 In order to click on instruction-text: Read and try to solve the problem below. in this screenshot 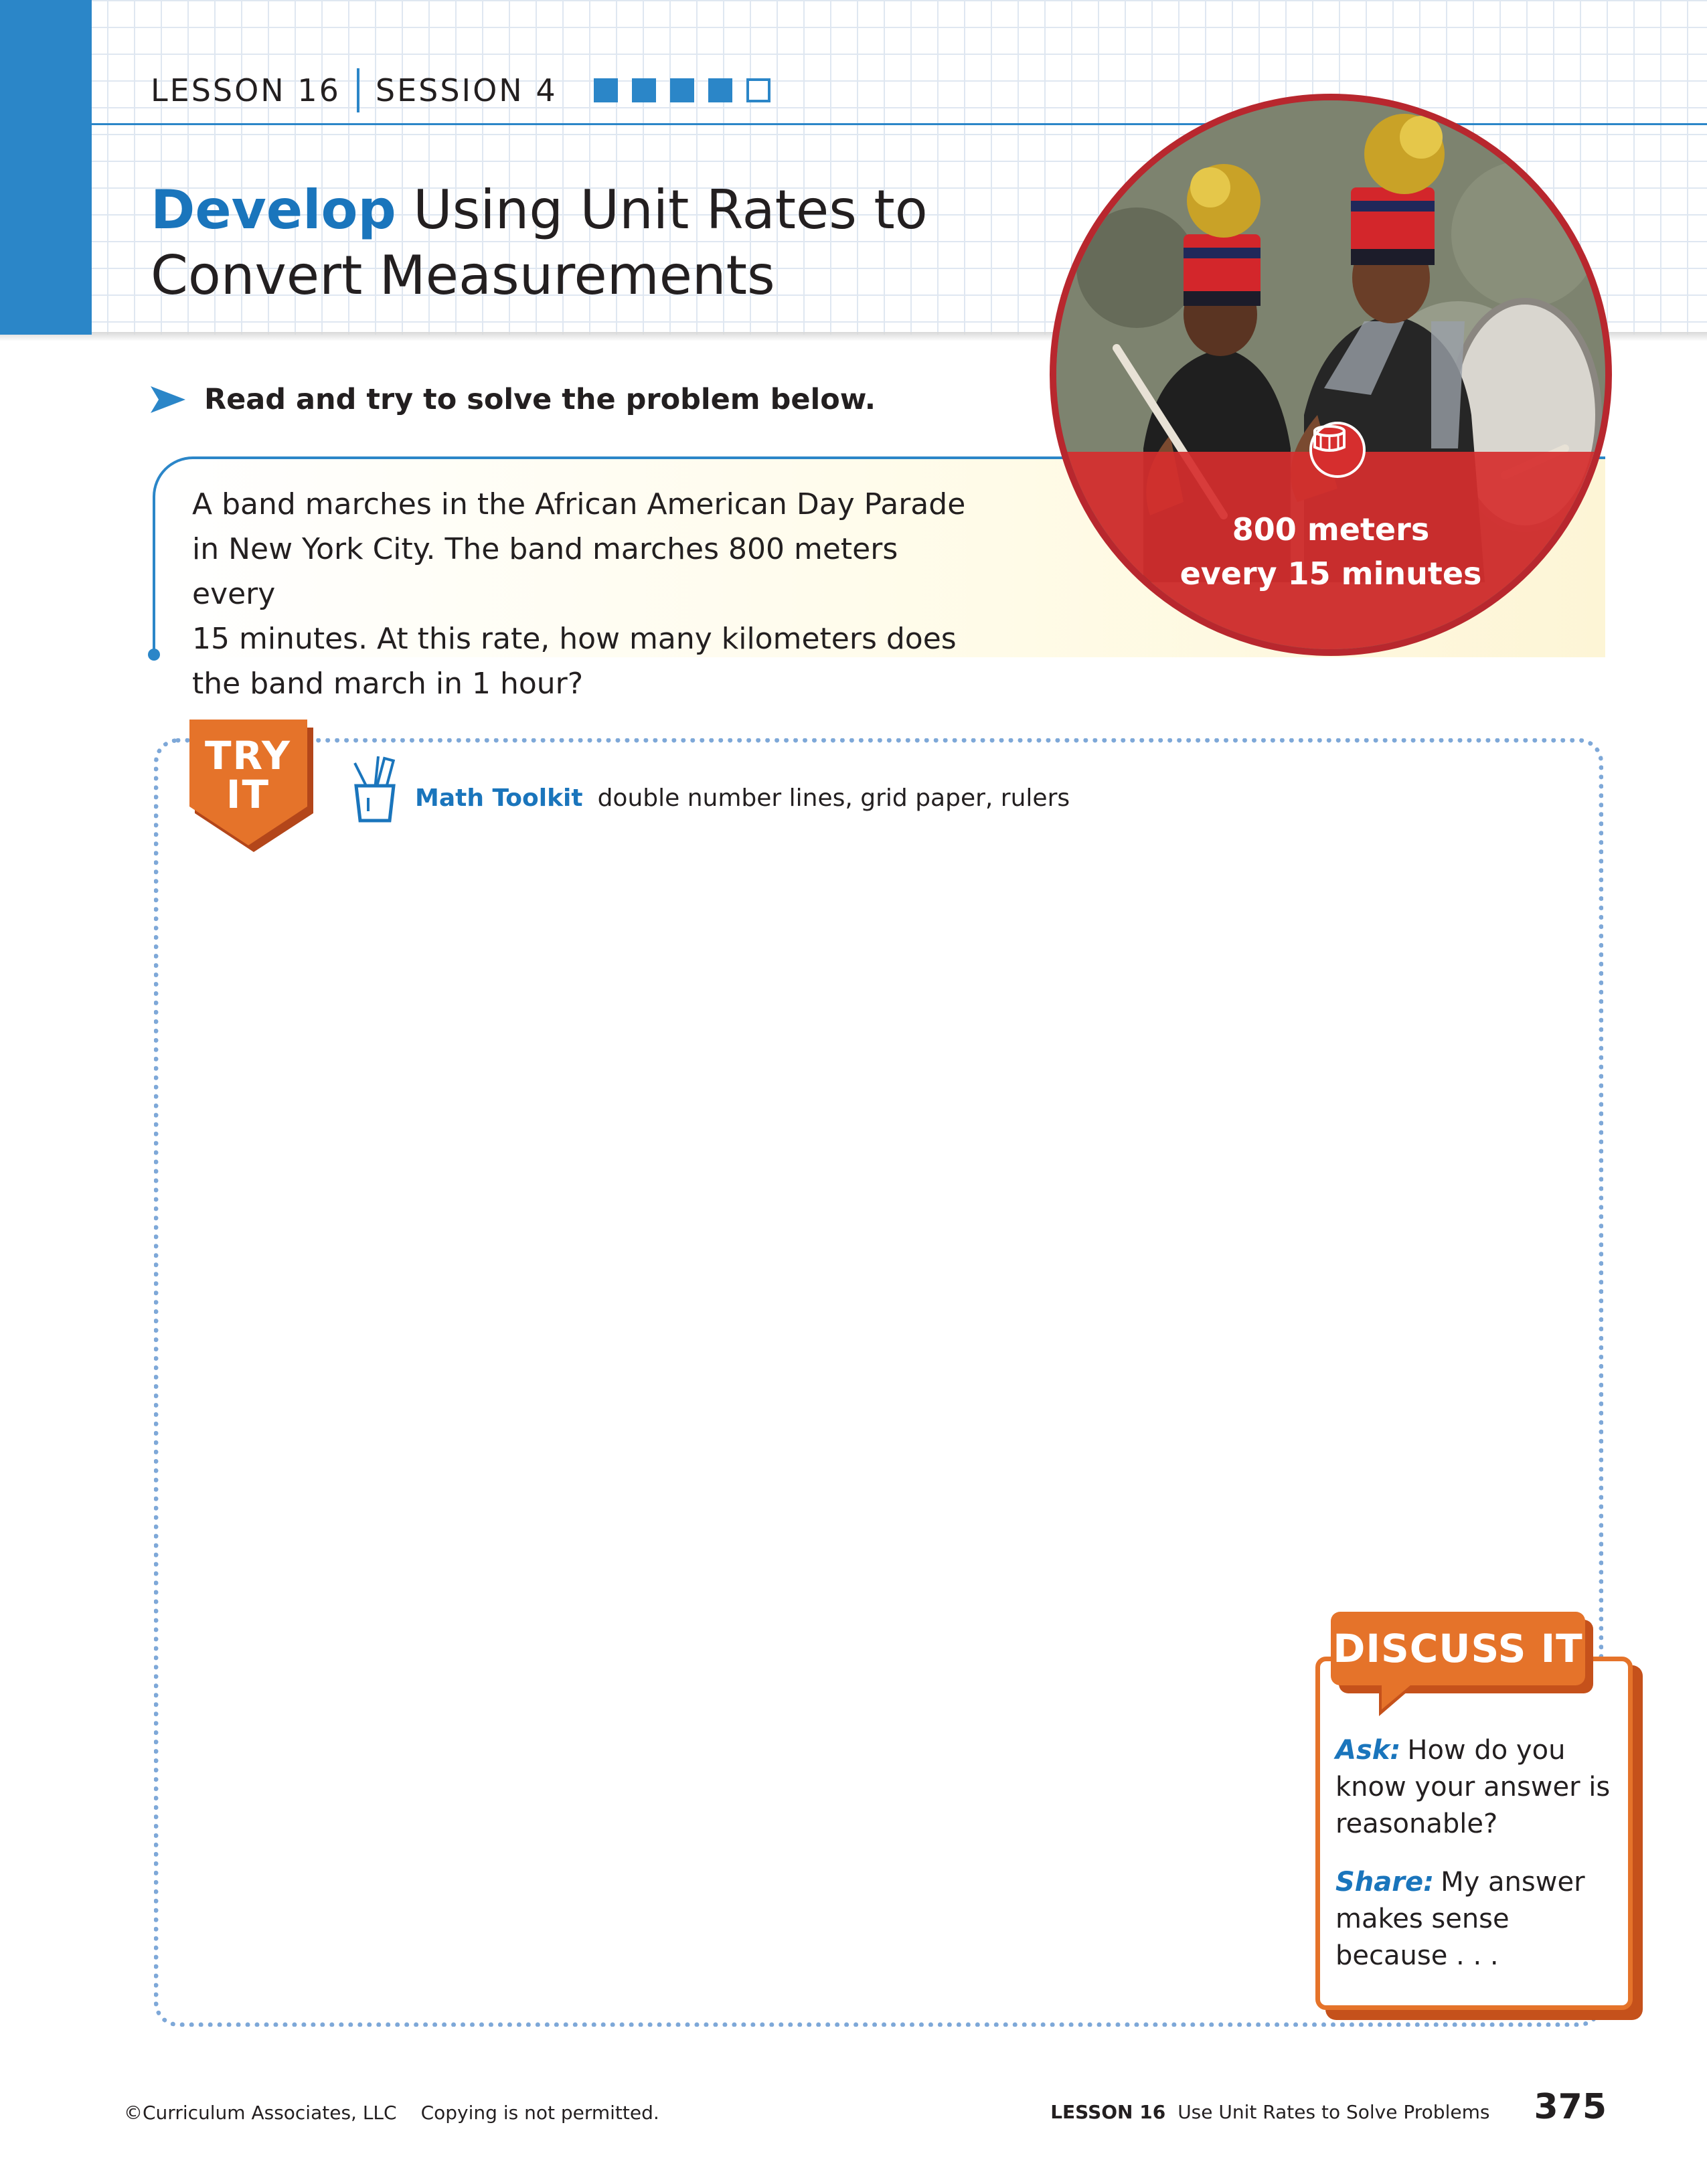, I will do `click(540, 399)`.